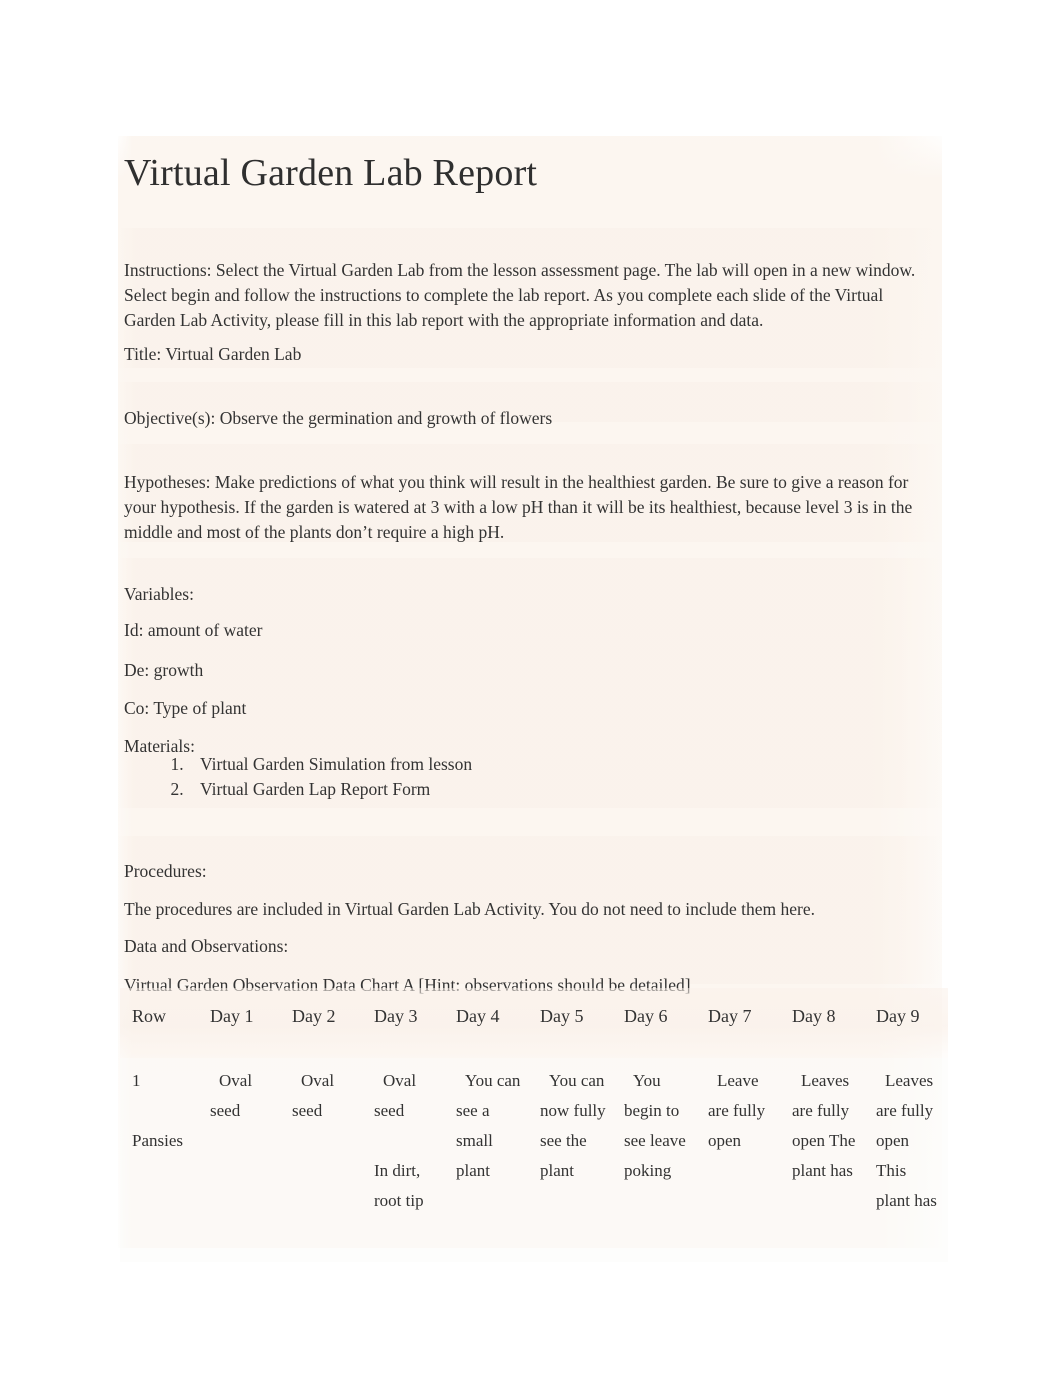 The width and height of the screenshot is (1062, 1377). Describe the element at coordinates (159, 1023) in the screenshot. I see `column-header-row: Row` at that location.